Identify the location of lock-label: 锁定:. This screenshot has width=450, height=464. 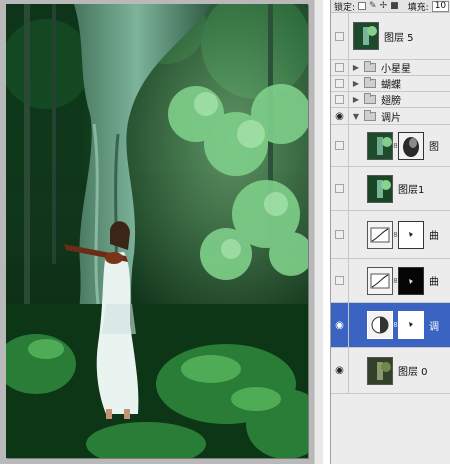
(345, 7).